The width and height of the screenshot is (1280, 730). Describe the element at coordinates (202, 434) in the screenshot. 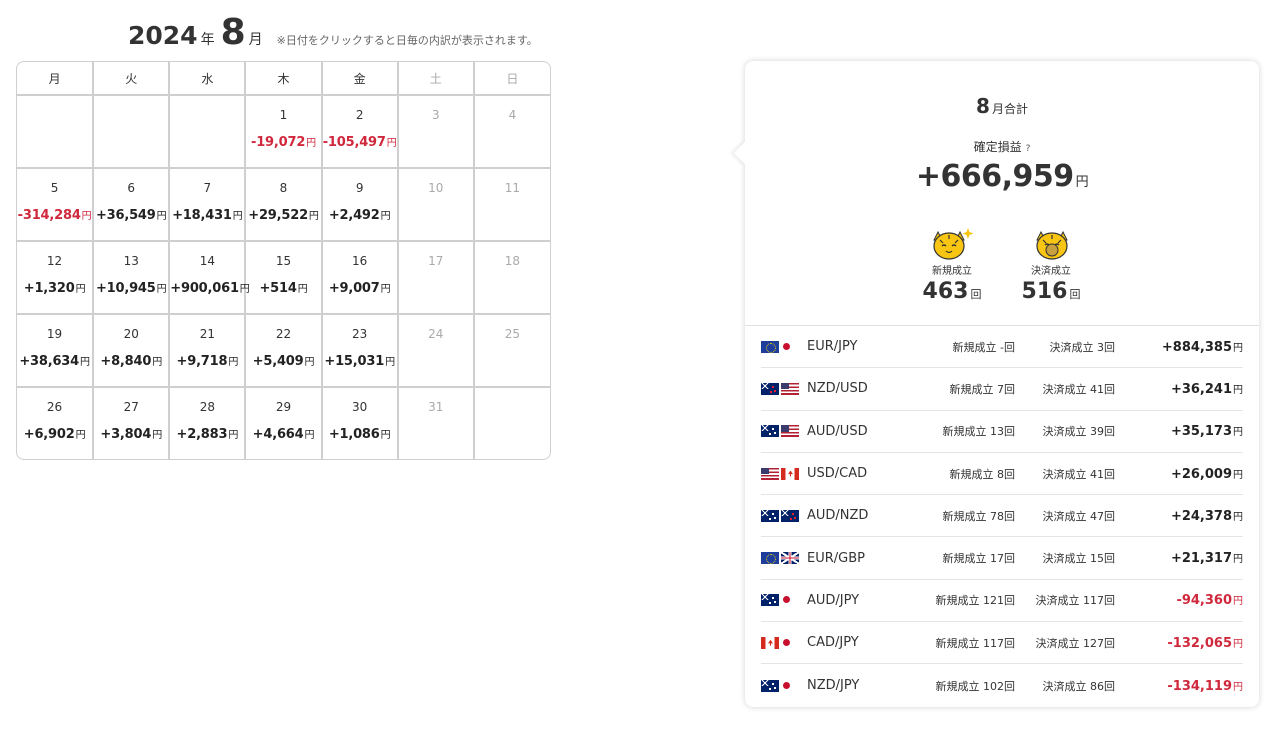

I see `day-pnl-value: +2,883` at that location.